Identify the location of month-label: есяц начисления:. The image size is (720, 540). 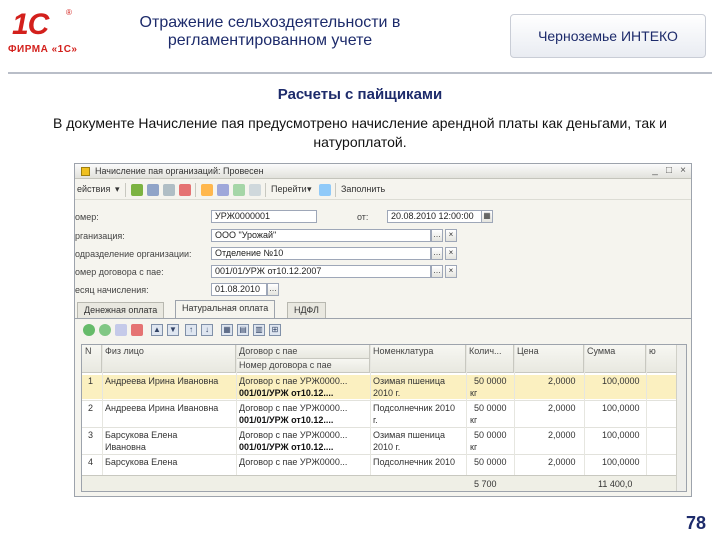
(112, 290).